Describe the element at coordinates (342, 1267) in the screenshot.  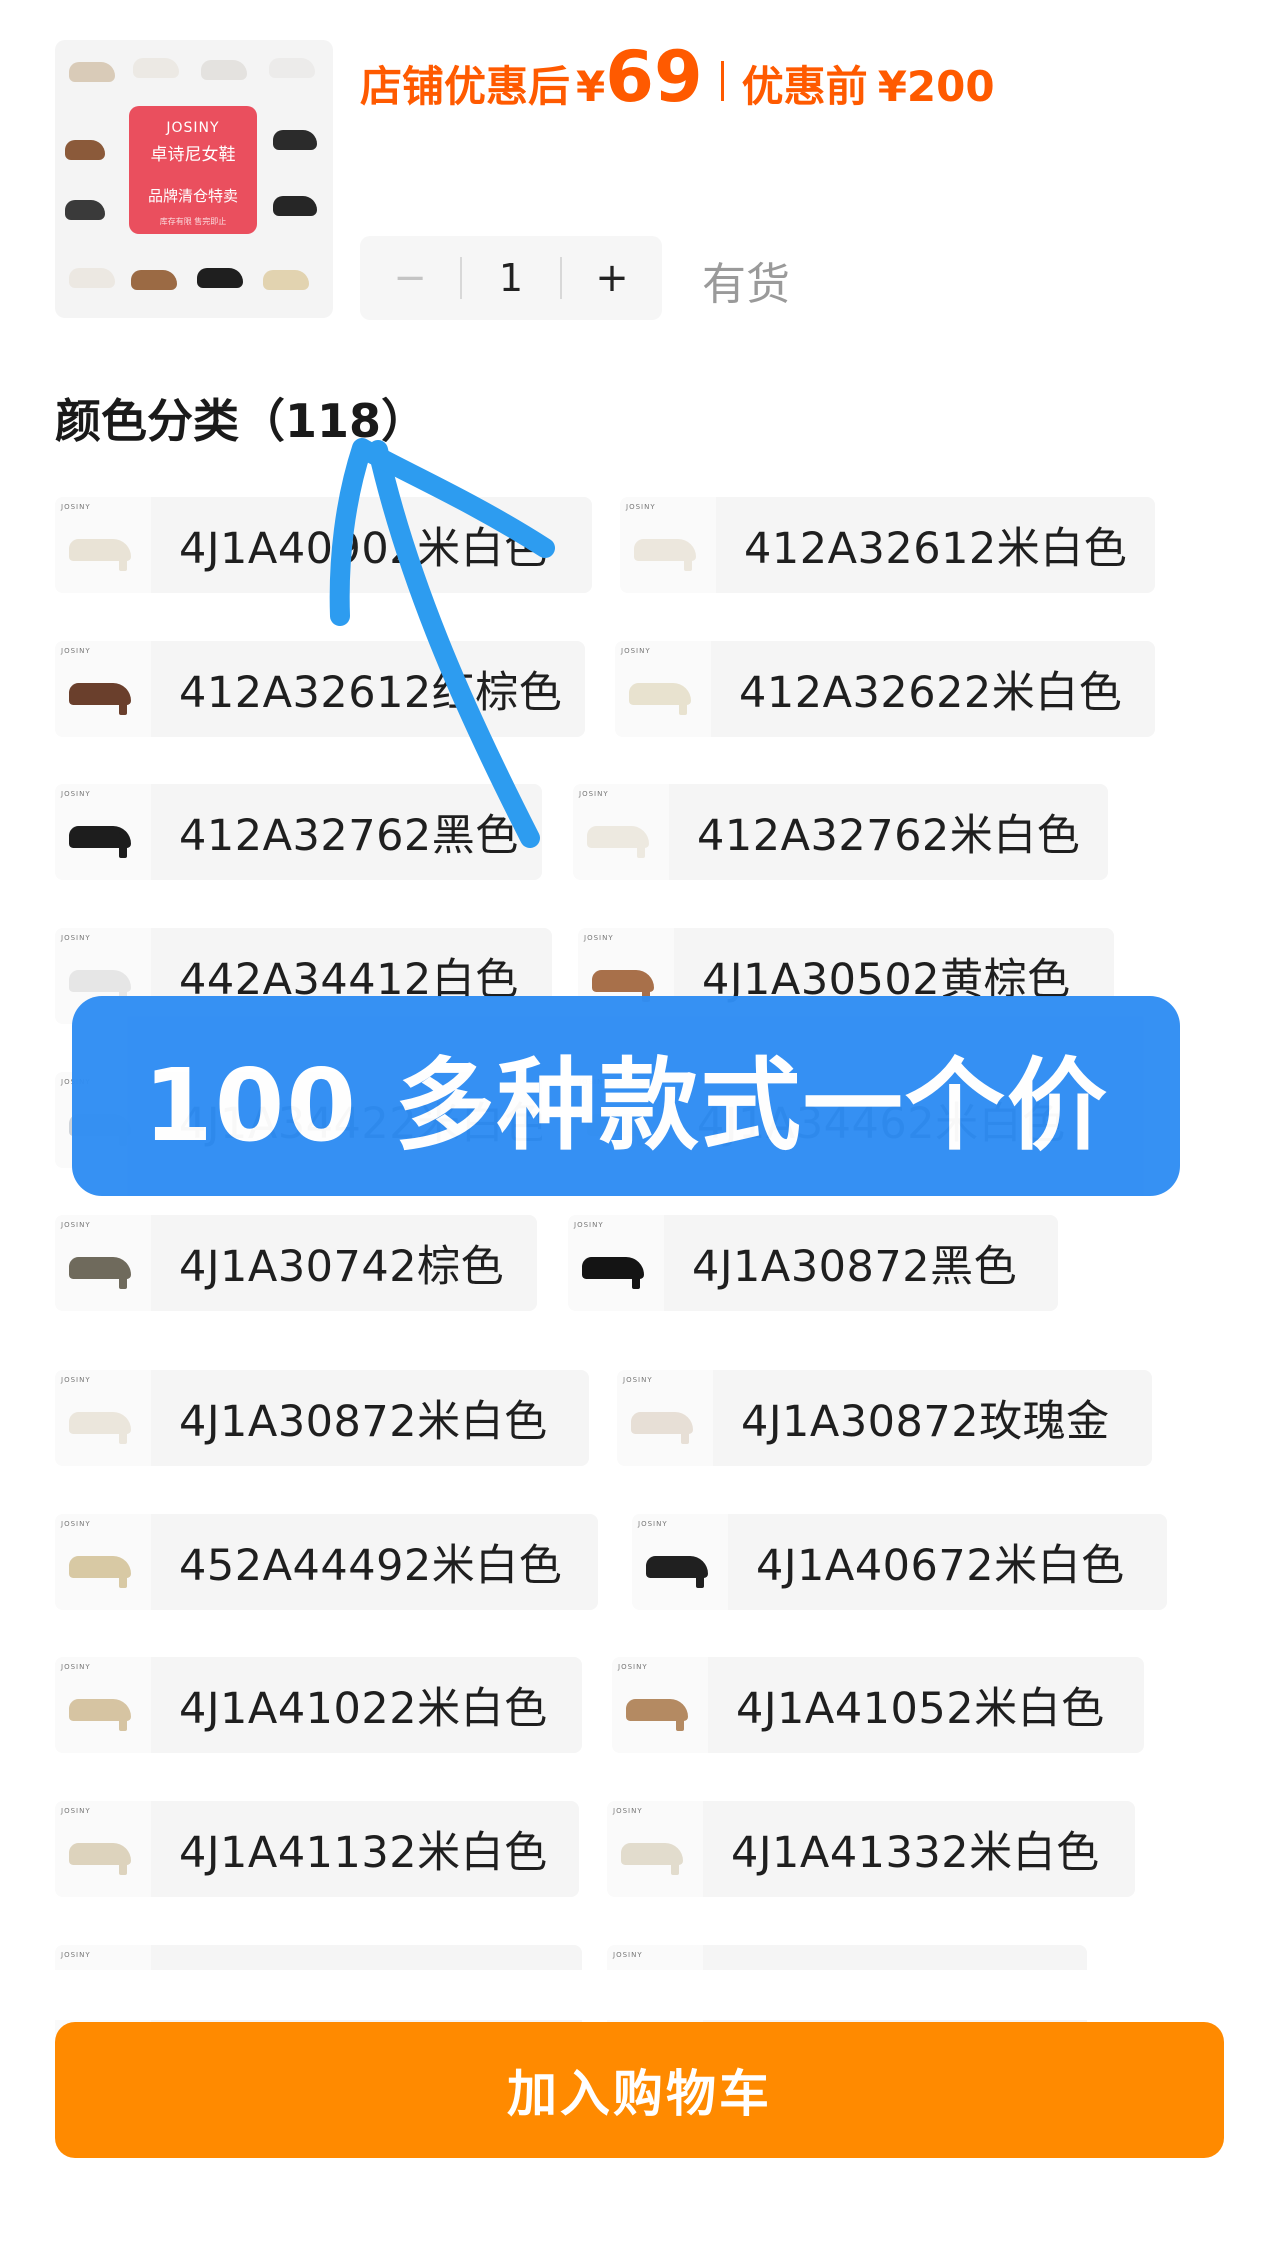
I see `variant-label: 4J1A30742棕色` at that location.